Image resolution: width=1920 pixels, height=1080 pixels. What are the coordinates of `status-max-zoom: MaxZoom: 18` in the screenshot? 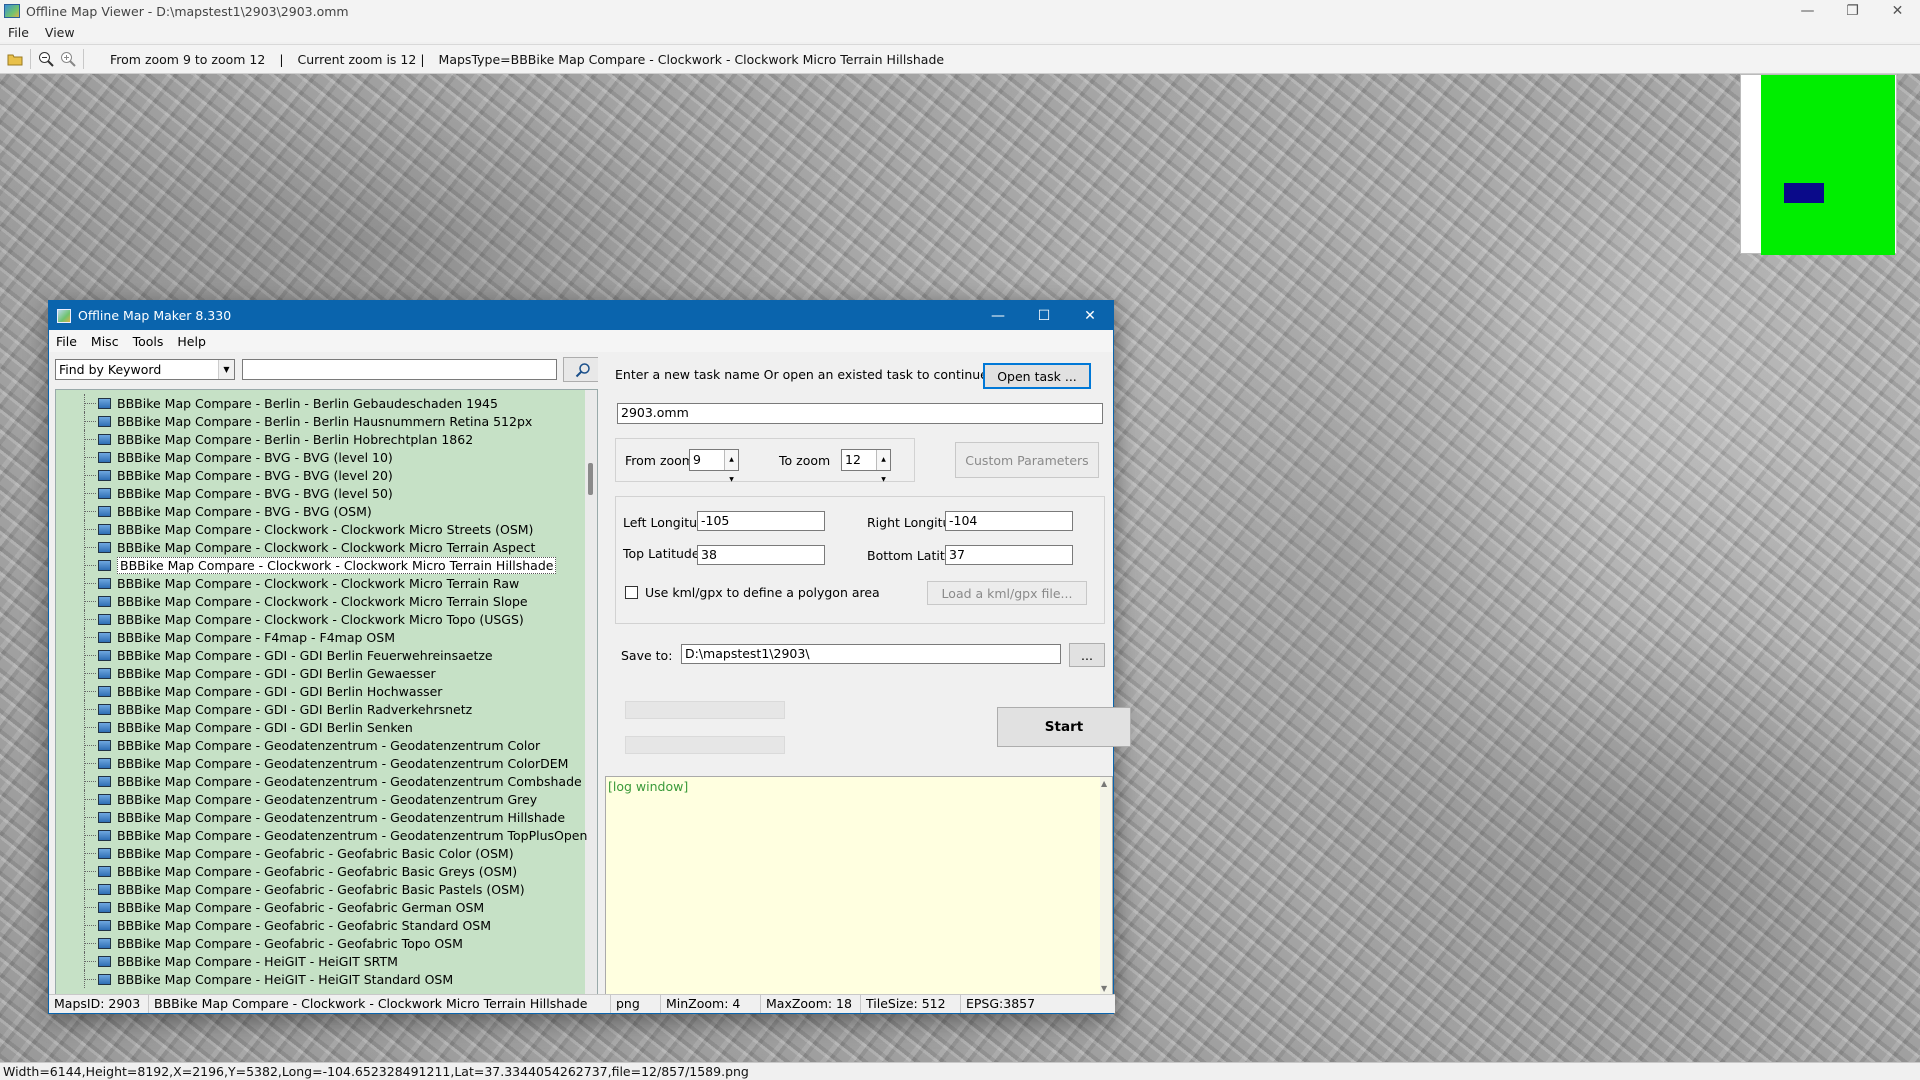 It's located at (811, 1004).